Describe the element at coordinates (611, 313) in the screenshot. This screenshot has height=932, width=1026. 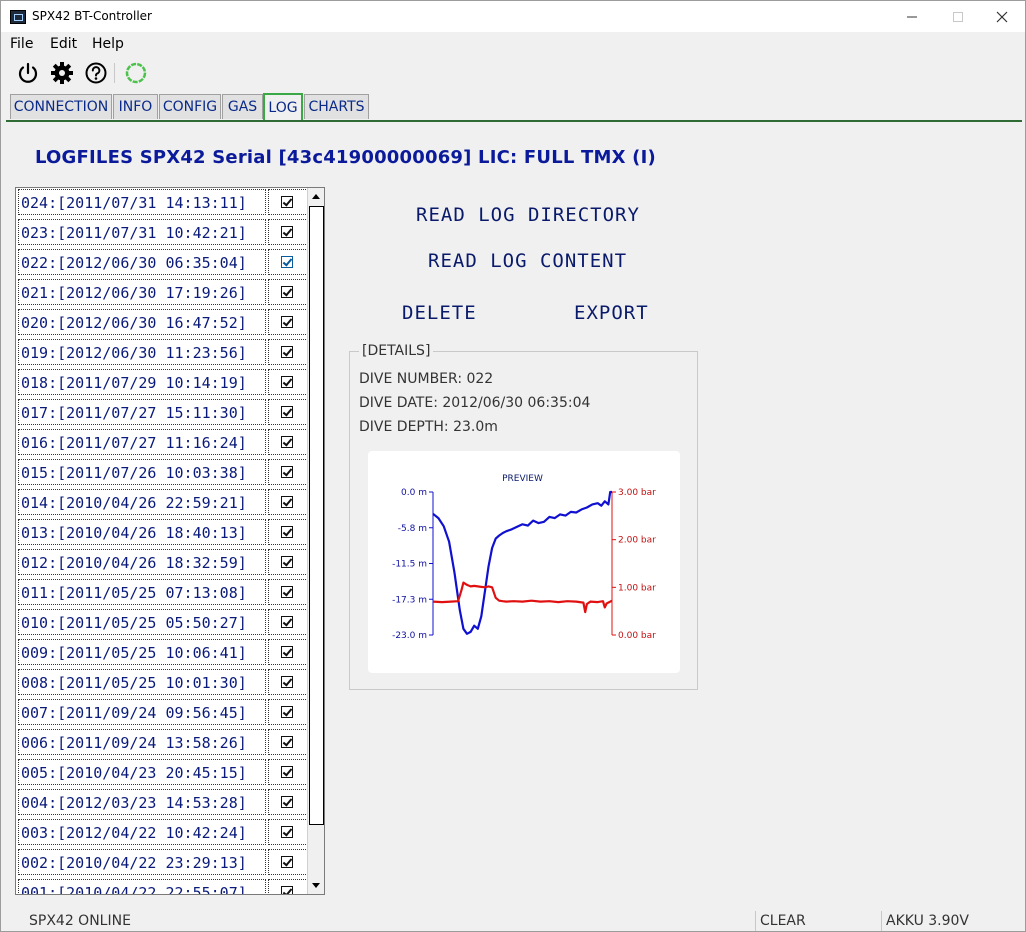
I see `export-button: EXPORT` at that location.